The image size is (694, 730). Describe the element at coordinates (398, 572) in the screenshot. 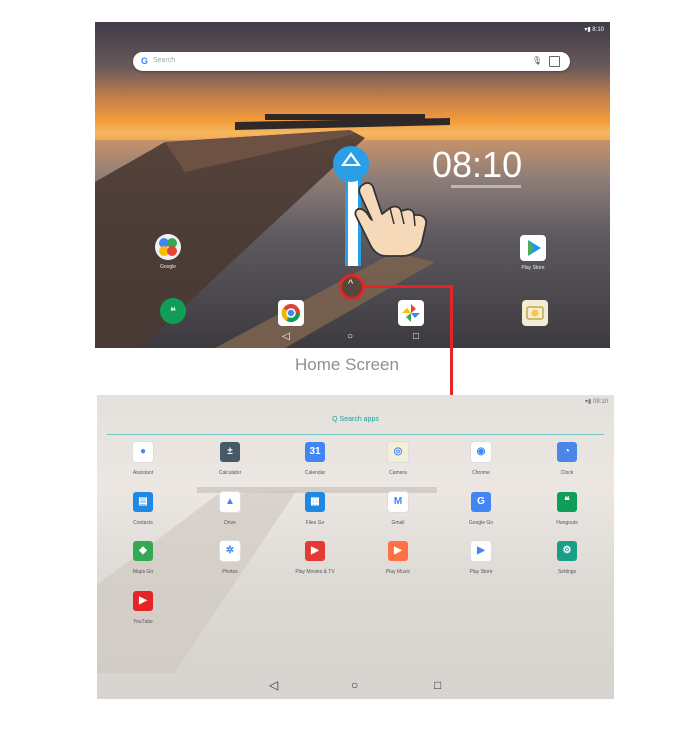

I see `app-label: Play Music` at that location.